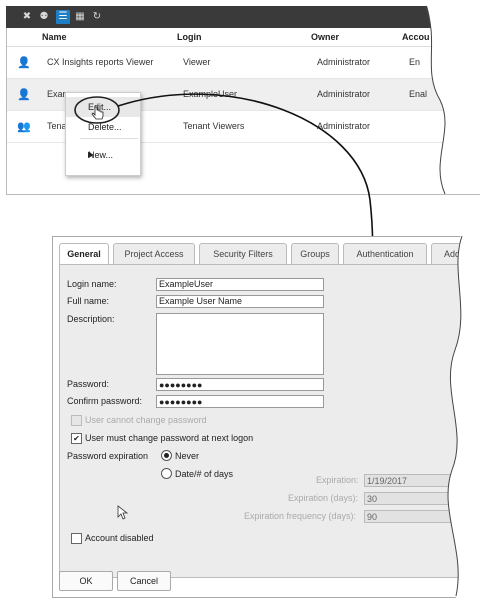  I want to click on refresh-icon: ↻, so click(97, 17).